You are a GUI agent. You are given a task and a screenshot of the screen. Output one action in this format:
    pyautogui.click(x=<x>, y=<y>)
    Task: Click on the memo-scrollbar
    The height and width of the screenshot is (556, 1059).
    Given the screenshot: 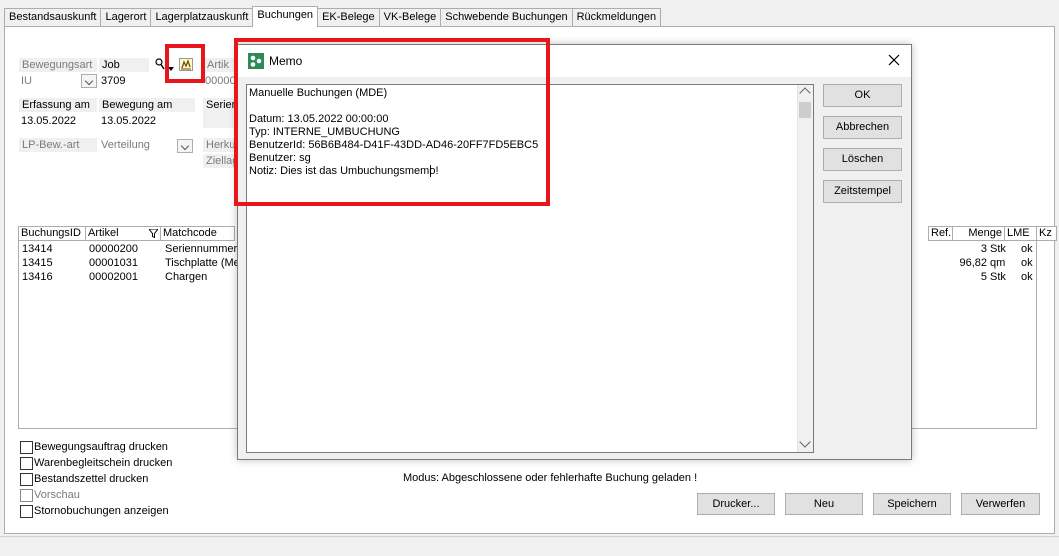 What is the action you would take?
    pyautogui.click(x=805, y=268)
    